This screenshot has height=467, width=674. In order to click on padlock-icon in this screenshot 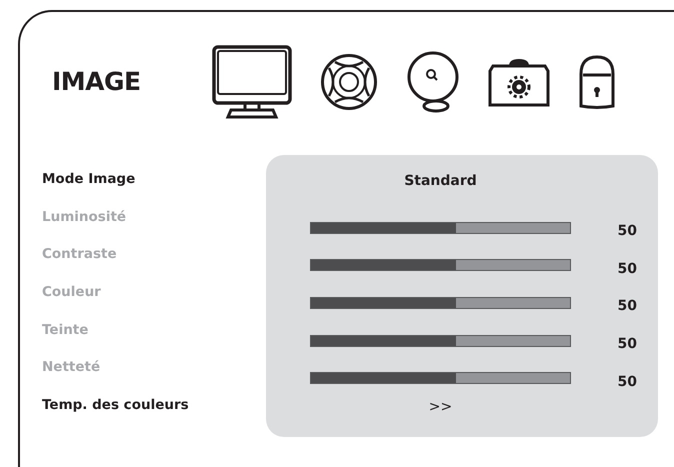, I will do `click(597, 82)`.